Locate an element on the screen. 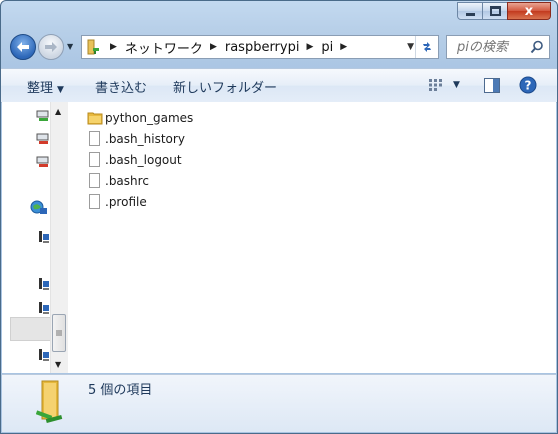 The image size is (558, 434). maximize-button is located at coordinates (495, 11).